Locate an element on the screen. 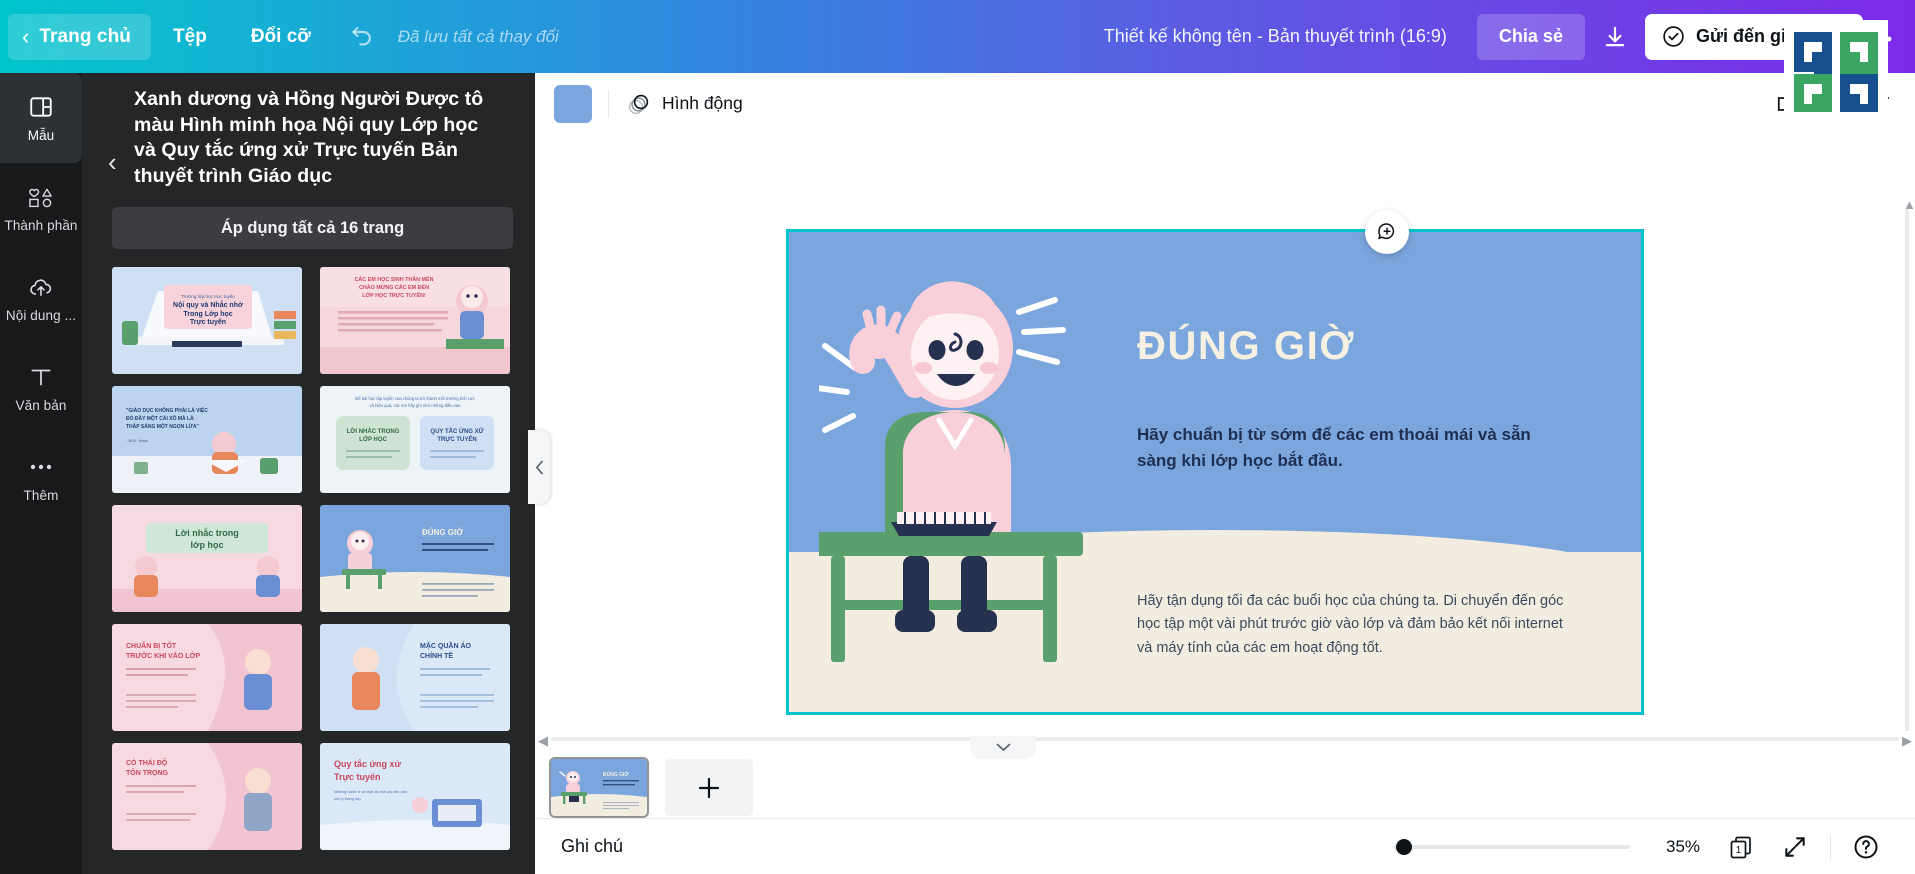 The image size is (1915, 874). page-count-value: 1 is located at coordinates (1739, 850).